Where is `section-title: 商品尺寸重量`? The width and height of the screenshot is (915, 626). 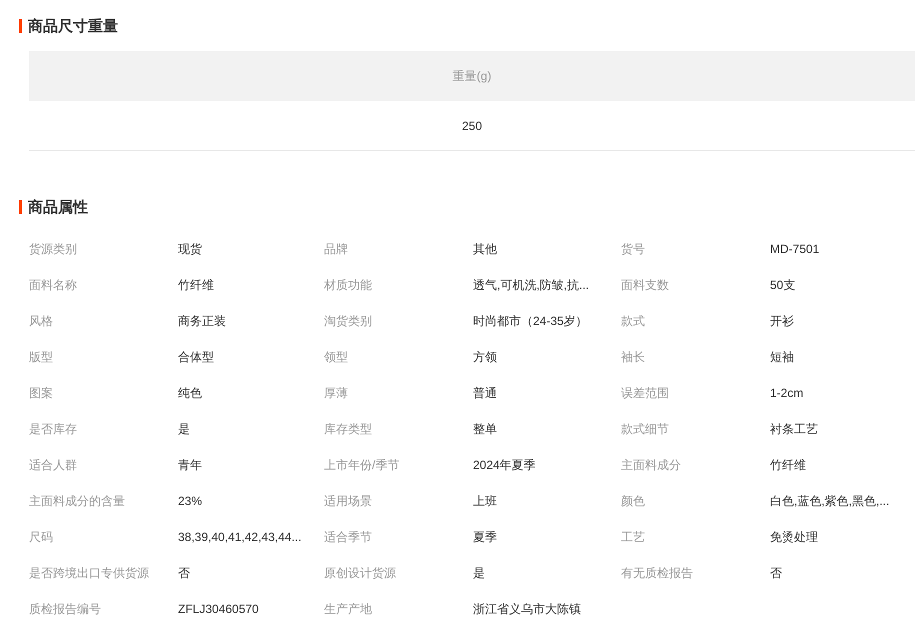 section-title: 商品尺寸重量 is located at coordinates (73, 26).